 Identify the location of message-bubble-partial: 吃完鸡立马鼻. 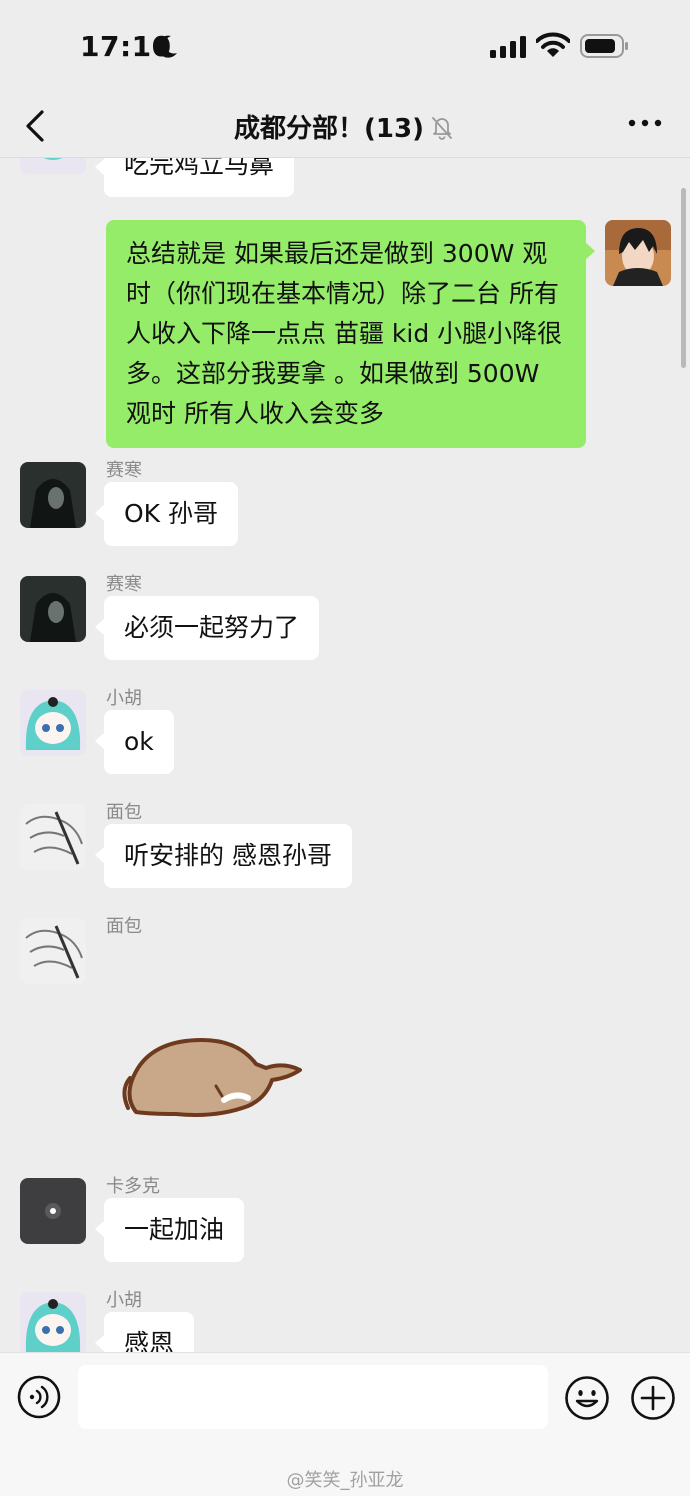
(194, 177).